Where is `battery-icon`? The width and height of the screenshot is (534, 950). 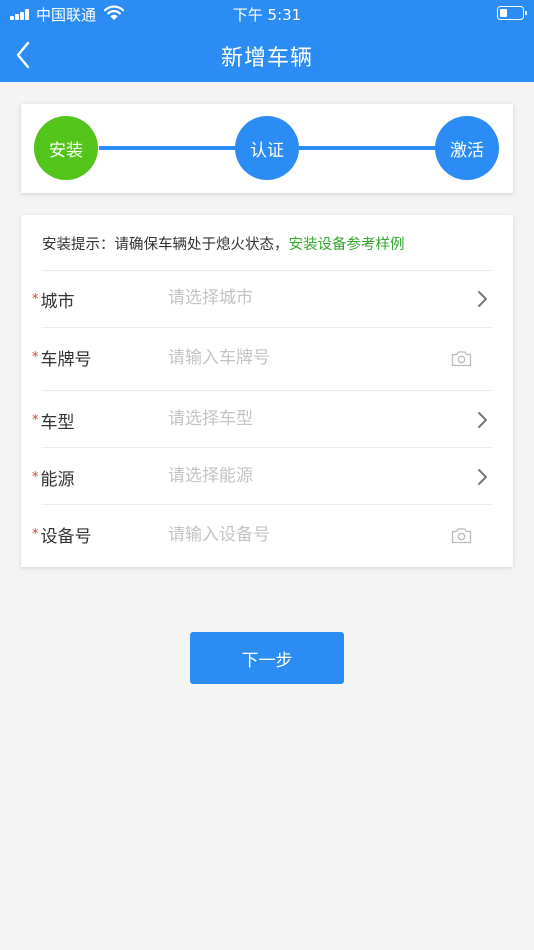 battery-icon is located at coordinates (512, 13).